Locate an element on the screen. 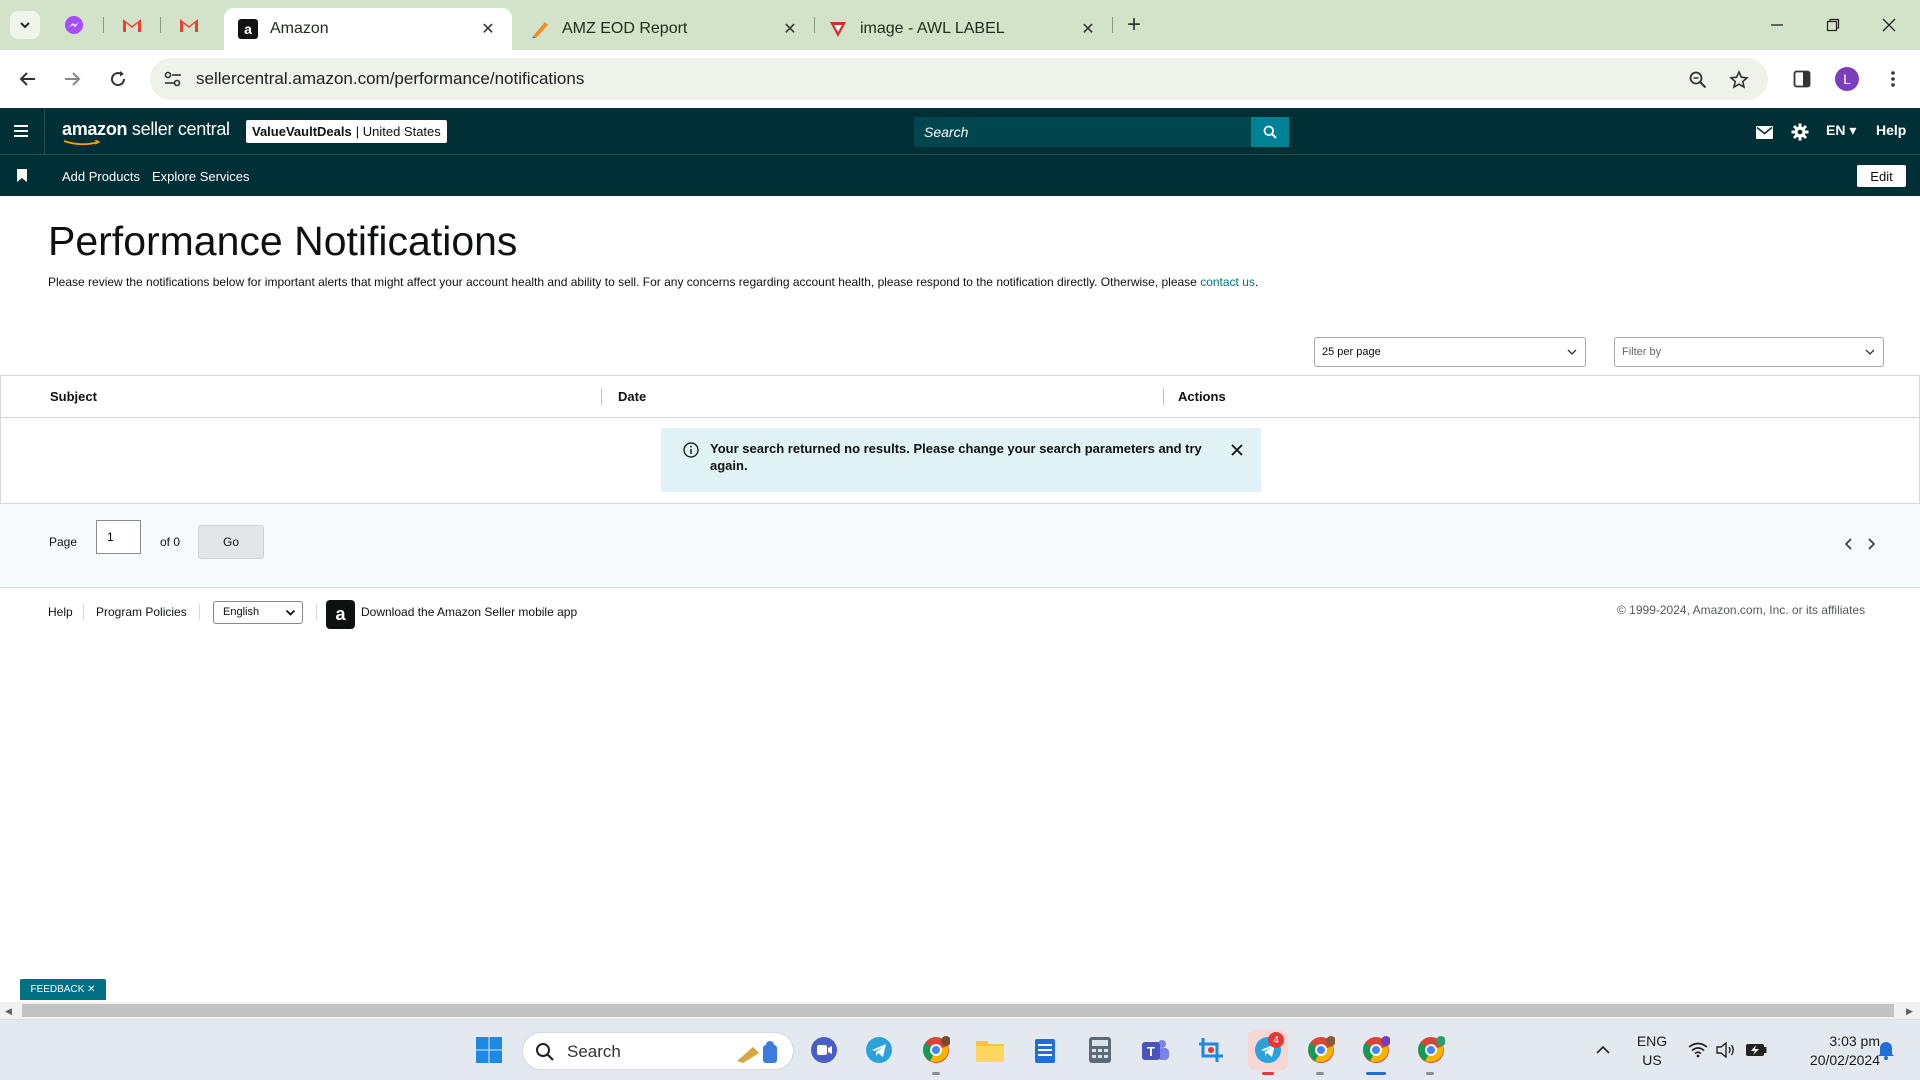 The width and height of the screenshot is (1920, 1080). calculator-icon is located at coordinates (1100, 1050).